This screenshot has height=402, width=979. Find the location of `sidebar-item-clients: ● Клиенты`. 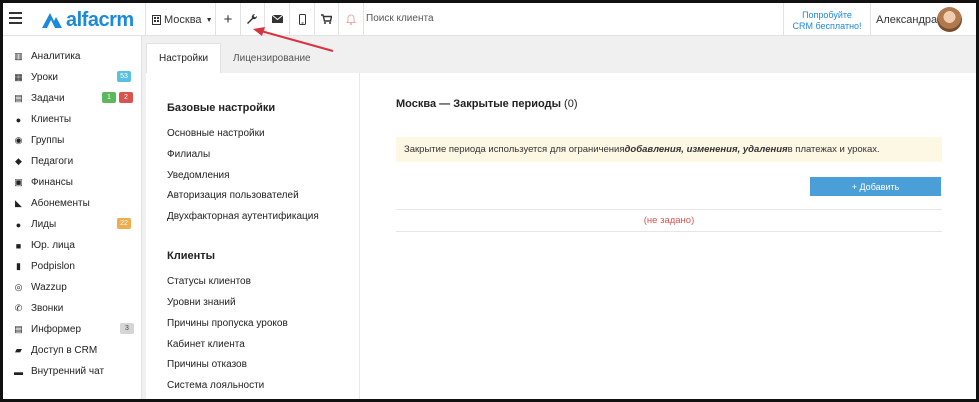

sidebar-item-clients: ● Клиенты is located at coordinates (72, 119).